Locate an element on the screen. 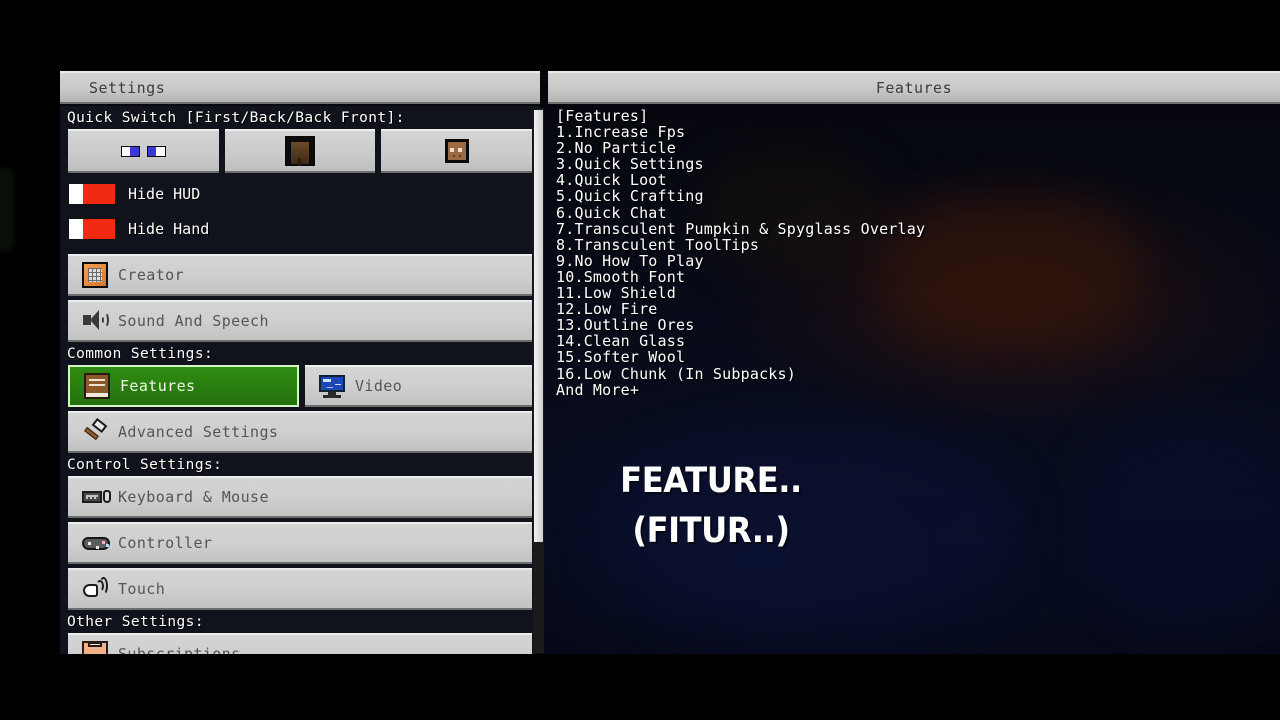 The height and width of the screenshot is (720, 1280). quick-switch-back-button is located at coordinates (300, 151).